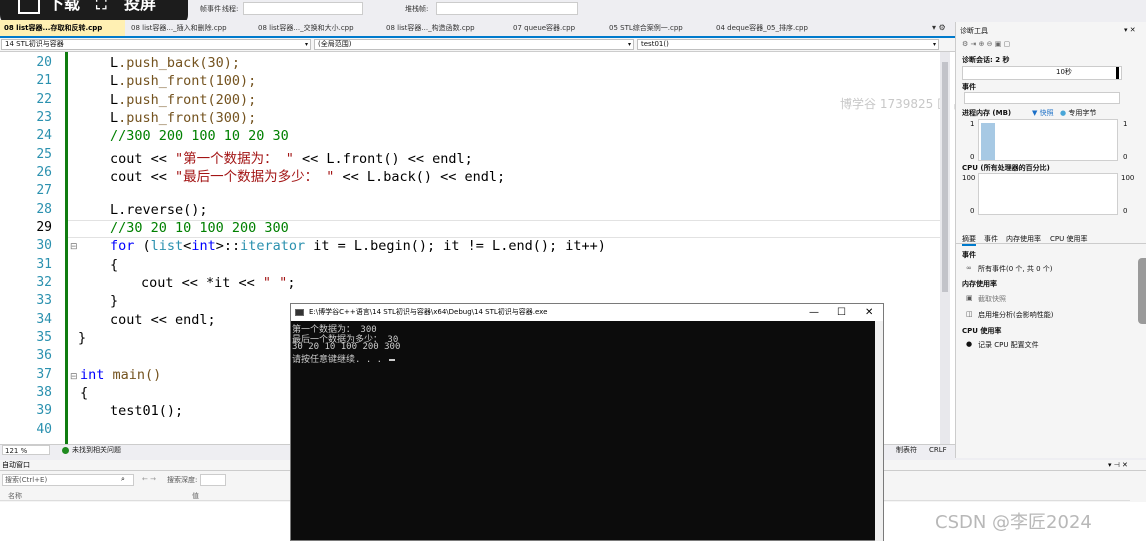 Image resolution: width=1146 pixels, height=541 pixels. What do you see at coordinates (1042, 98) in the screenshot?
I see `events-track` at bounding box center [1042, 98].